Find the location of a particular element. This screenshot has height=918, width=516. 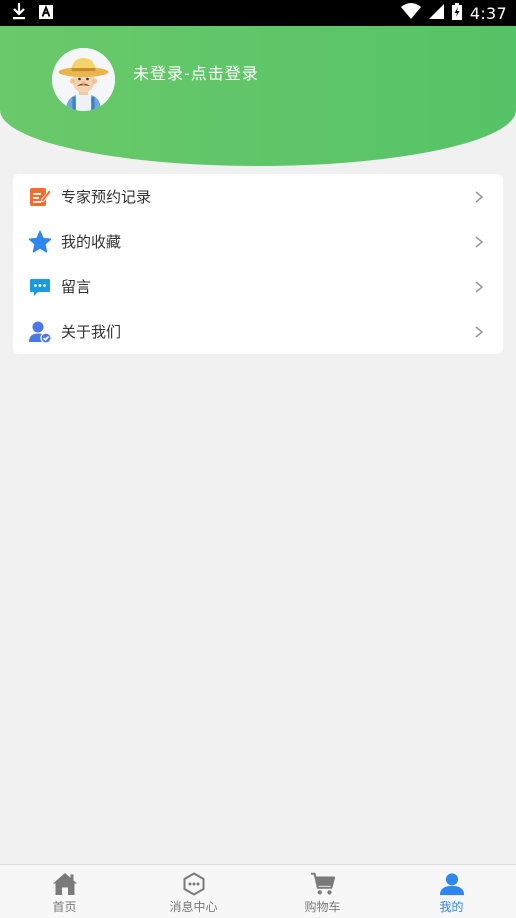

person-icon is located at coordinates (452, 884).